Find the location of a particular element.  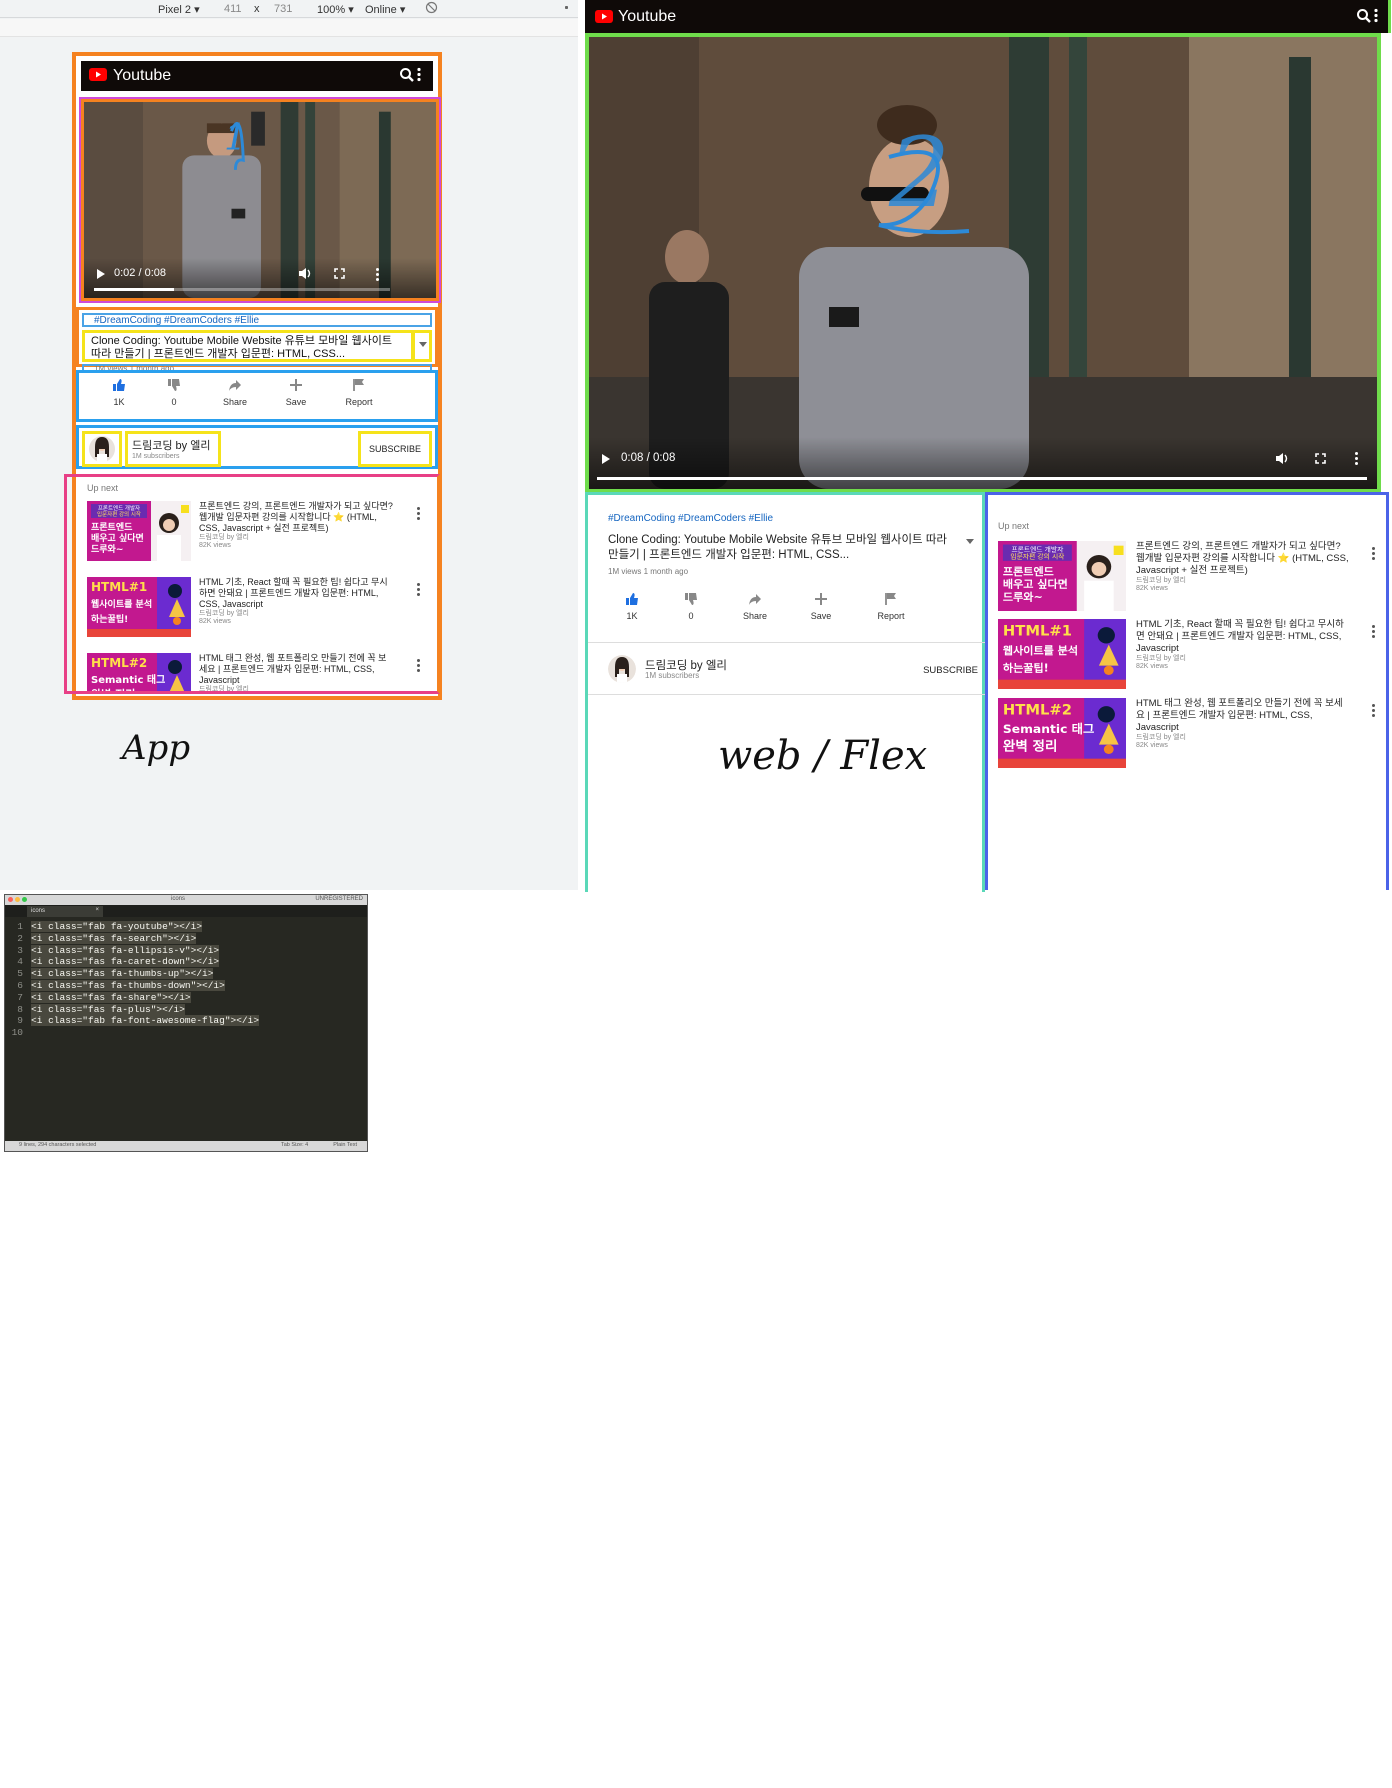

svg-text: 완벽 정리 is located at coordinates (1030, 746).